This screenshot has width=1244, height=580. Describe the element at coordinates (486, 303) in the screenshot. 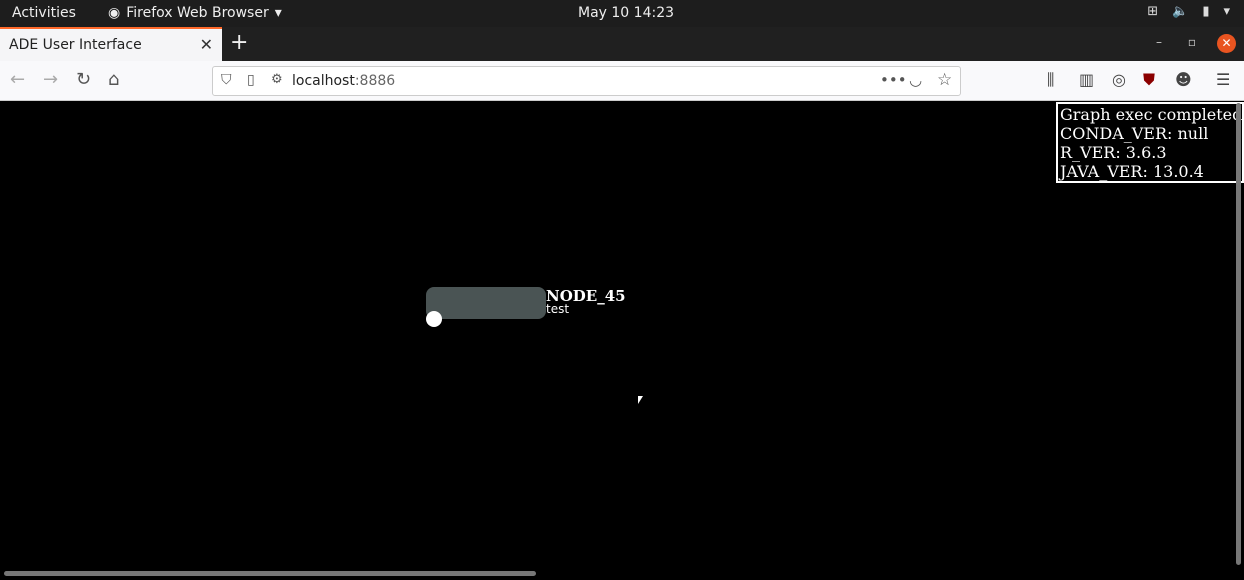

I see `graph-node` at that location.